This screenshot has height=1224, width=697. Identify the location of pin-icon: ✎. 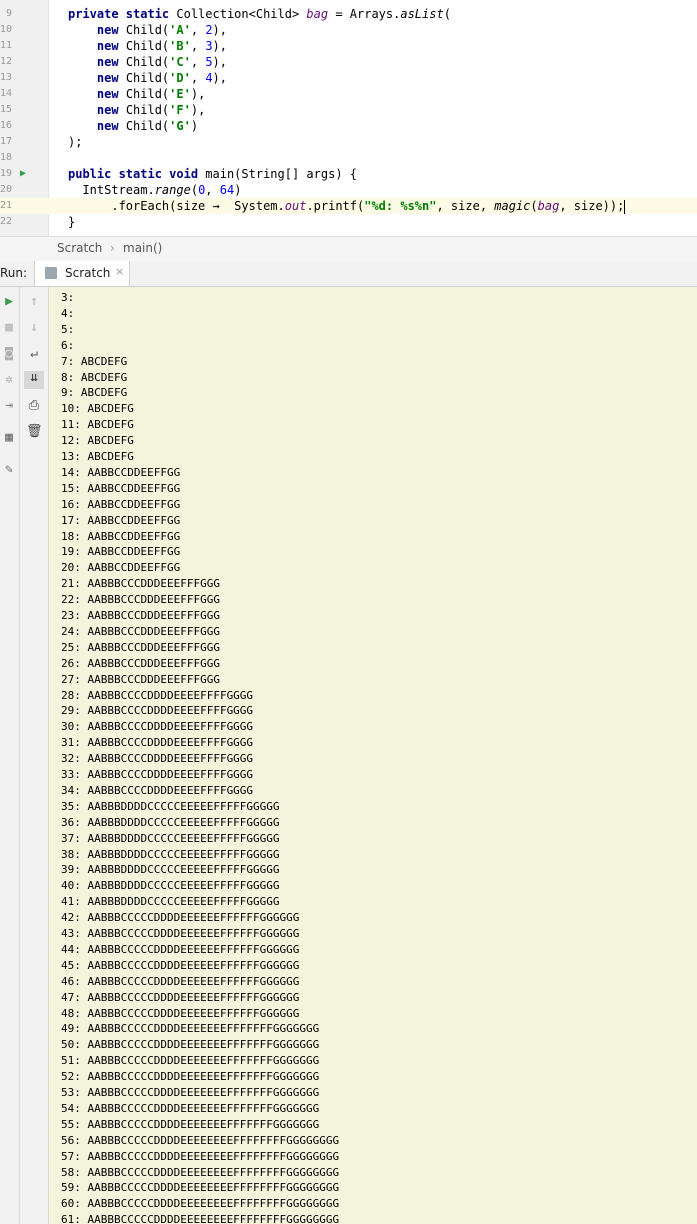
(9, 470).